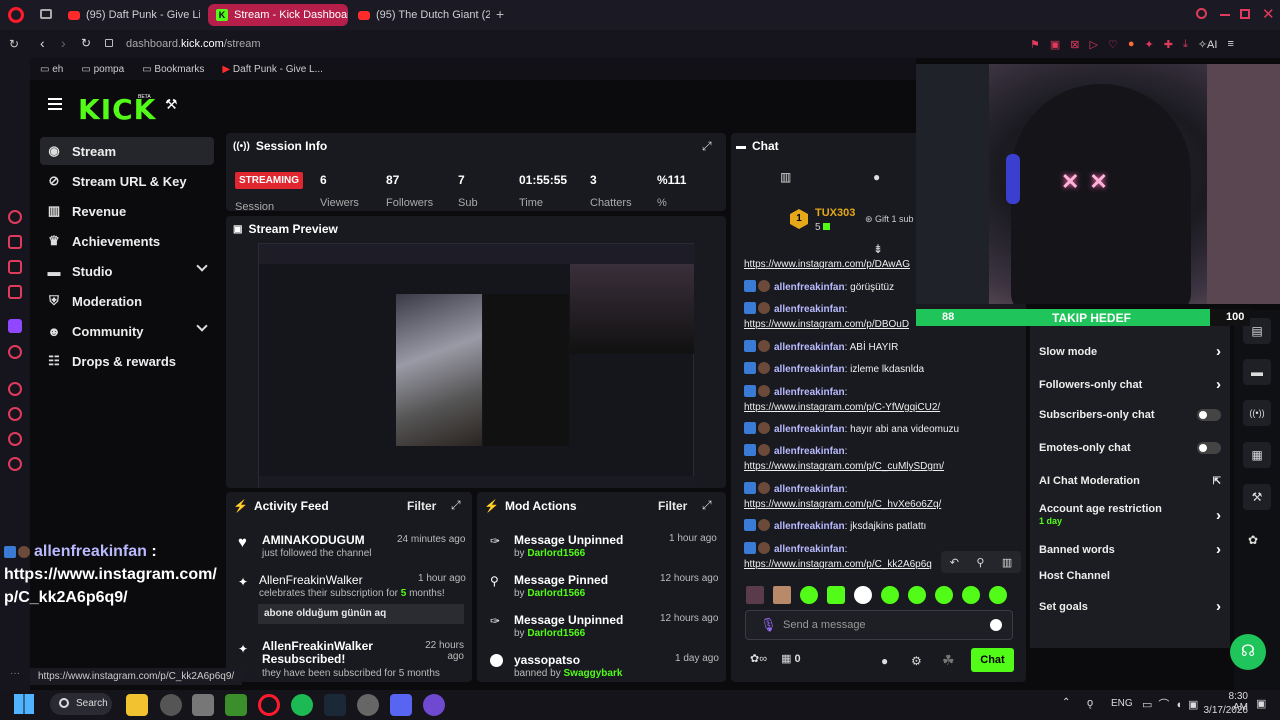 This screenshot has width=1280, height=720. Describe the element at coordinates (1257, 372) in the screenshot. I see `chat-icon: ▬` at that location.